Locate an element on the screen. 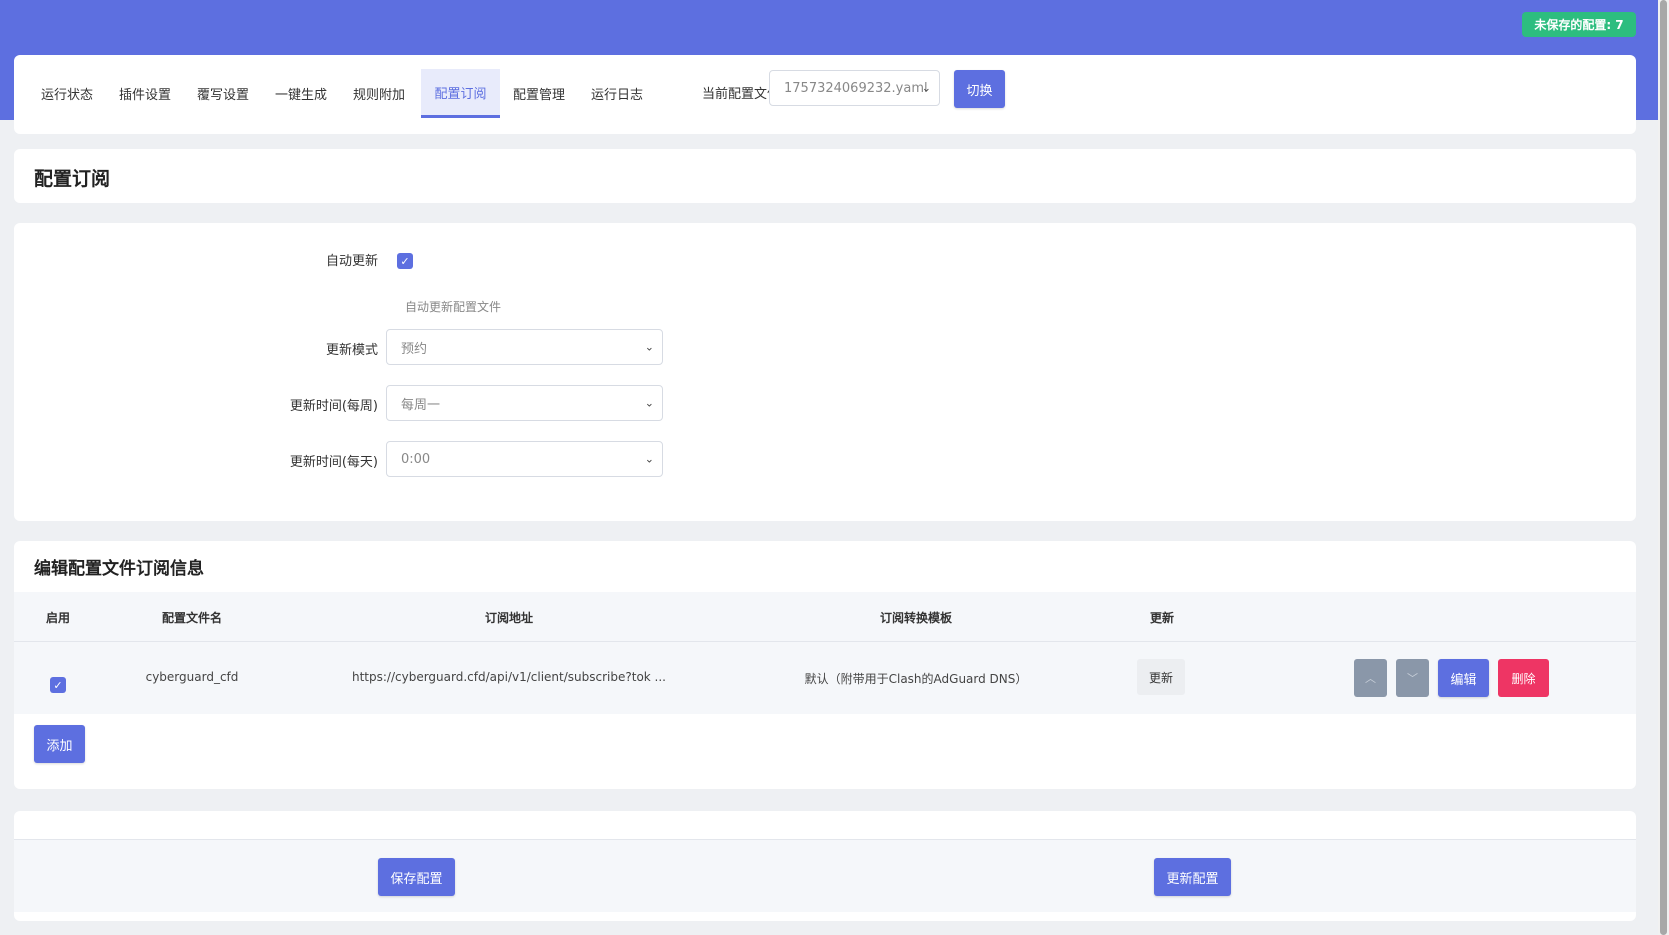 The height and width of the screenshot is (935, 1669). tab-run-status: 运行状态 is located at coordinates (67, 93).